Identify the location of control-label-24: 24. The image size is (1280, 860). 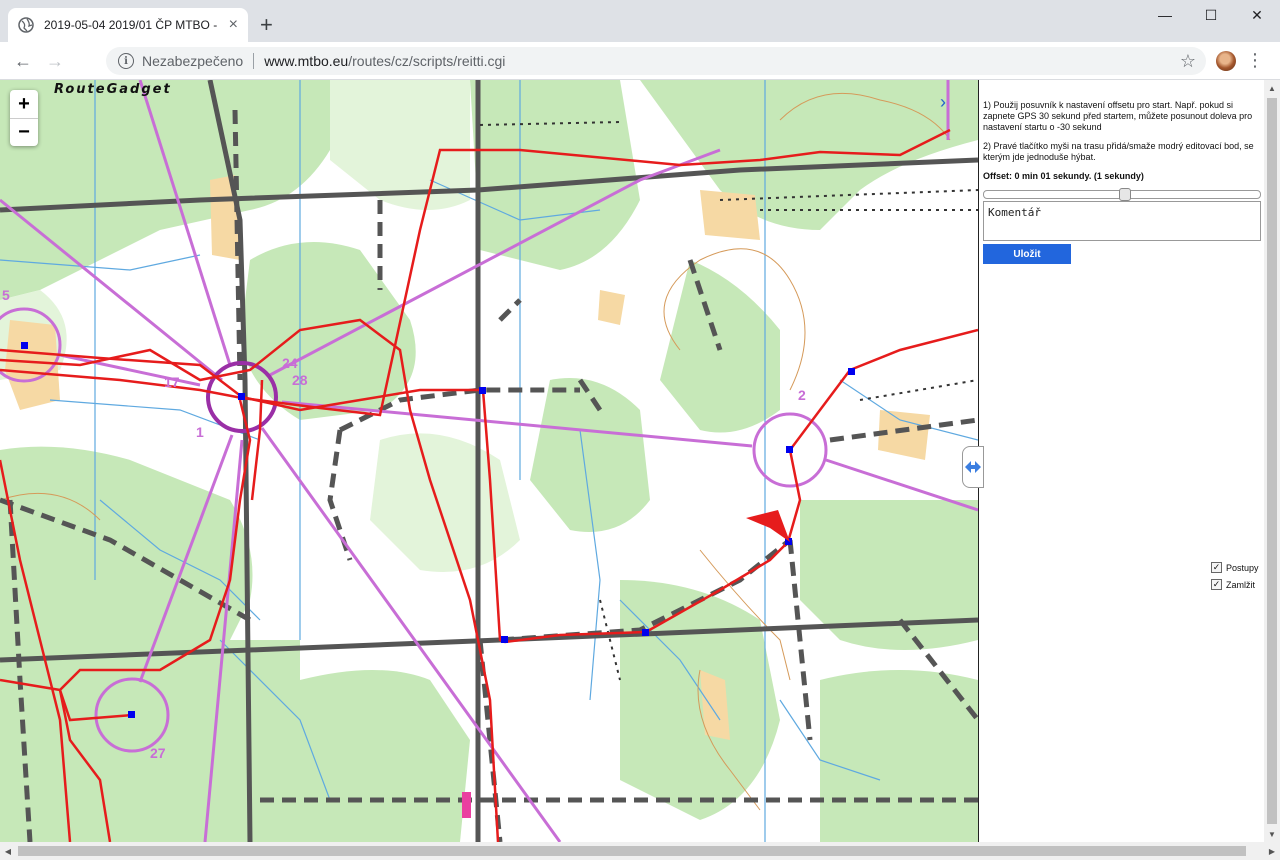
(290, 363).